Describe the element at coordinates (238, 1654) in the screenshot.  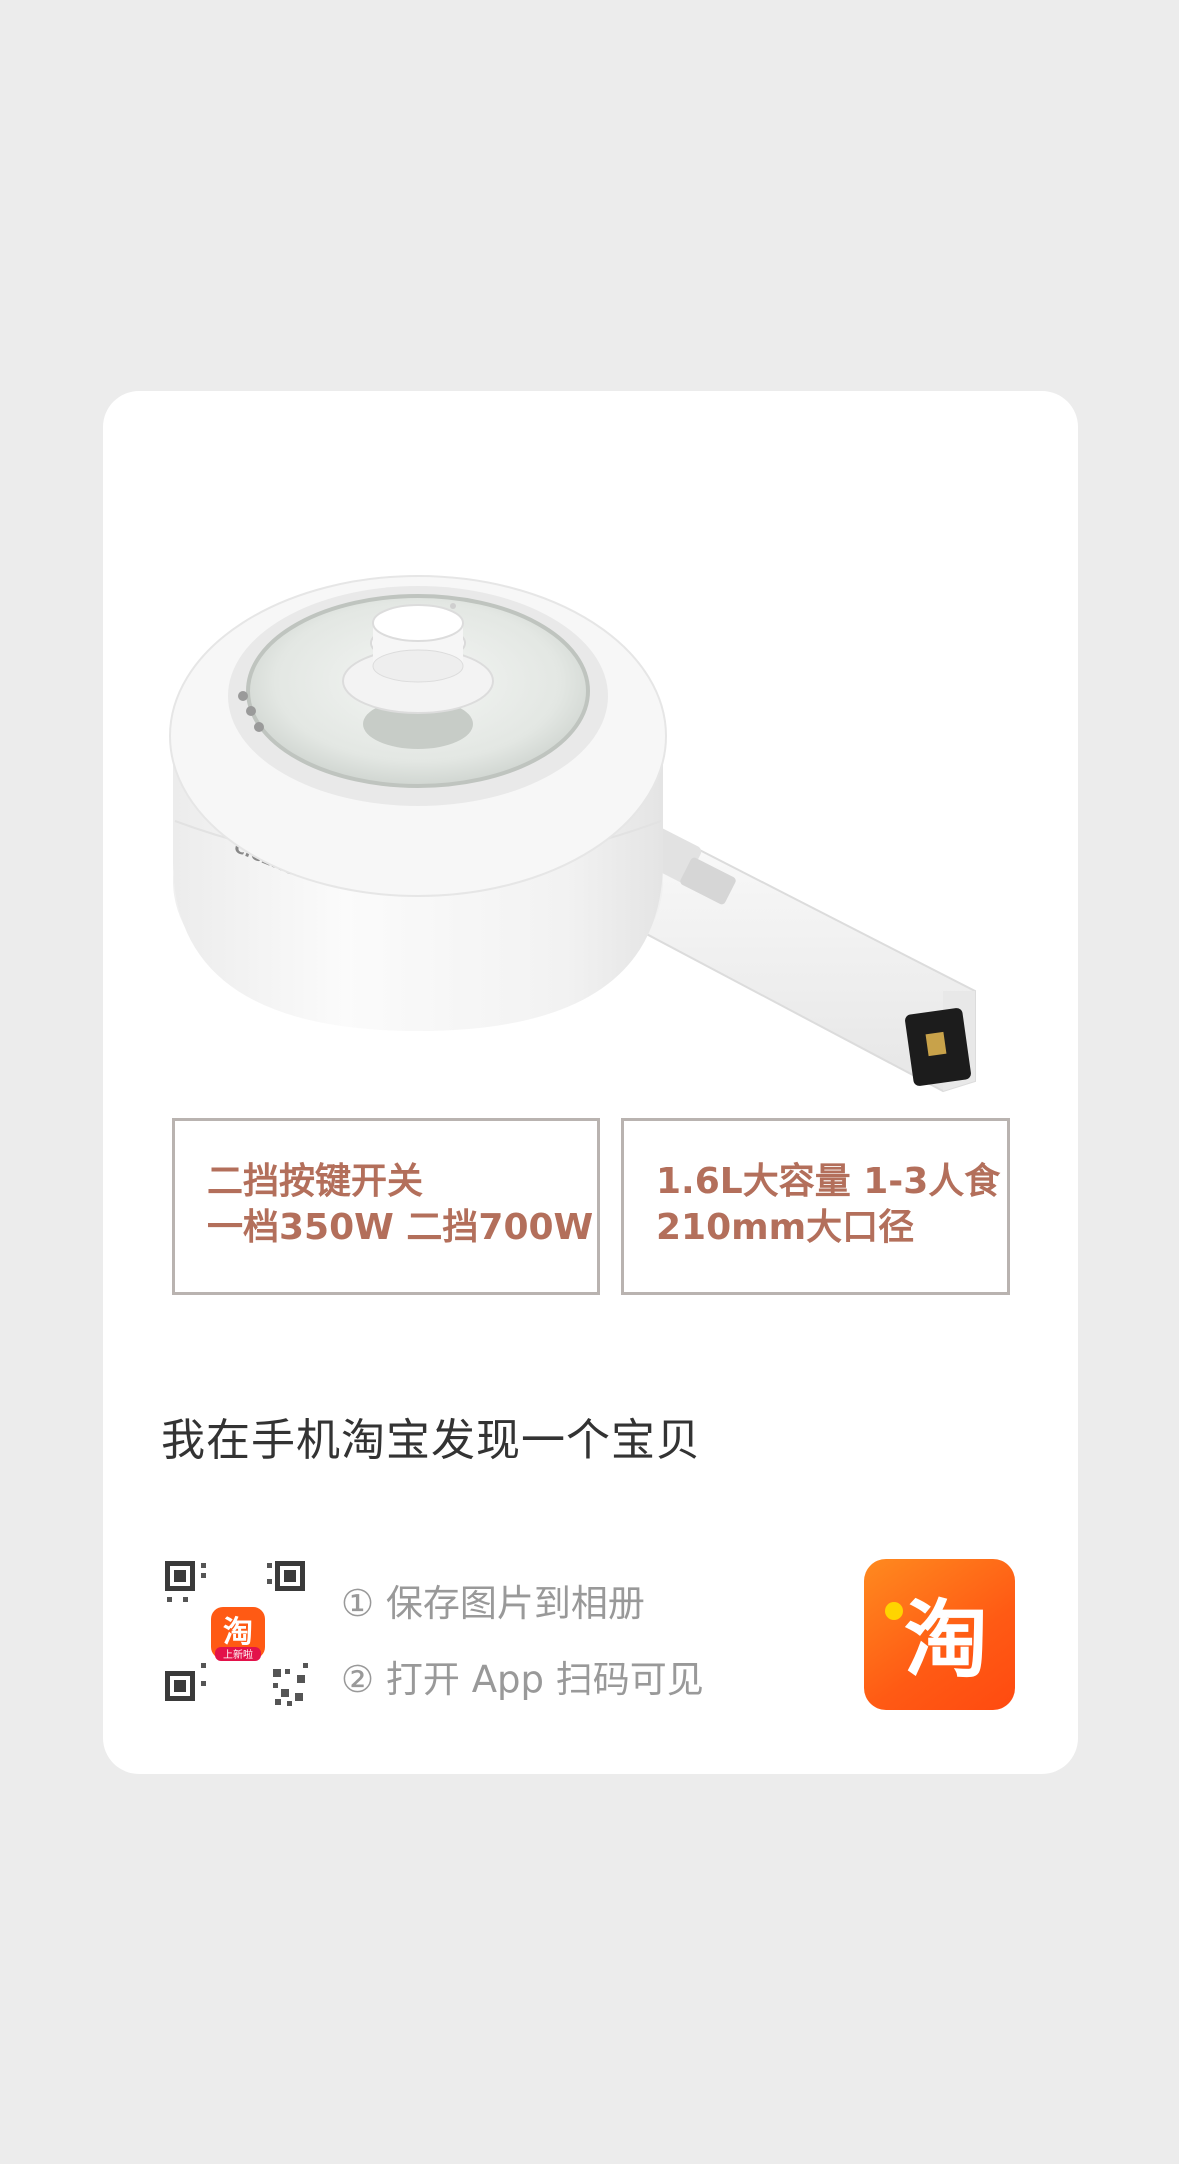
I see `qr-badge-label: 上新啦` at that location.